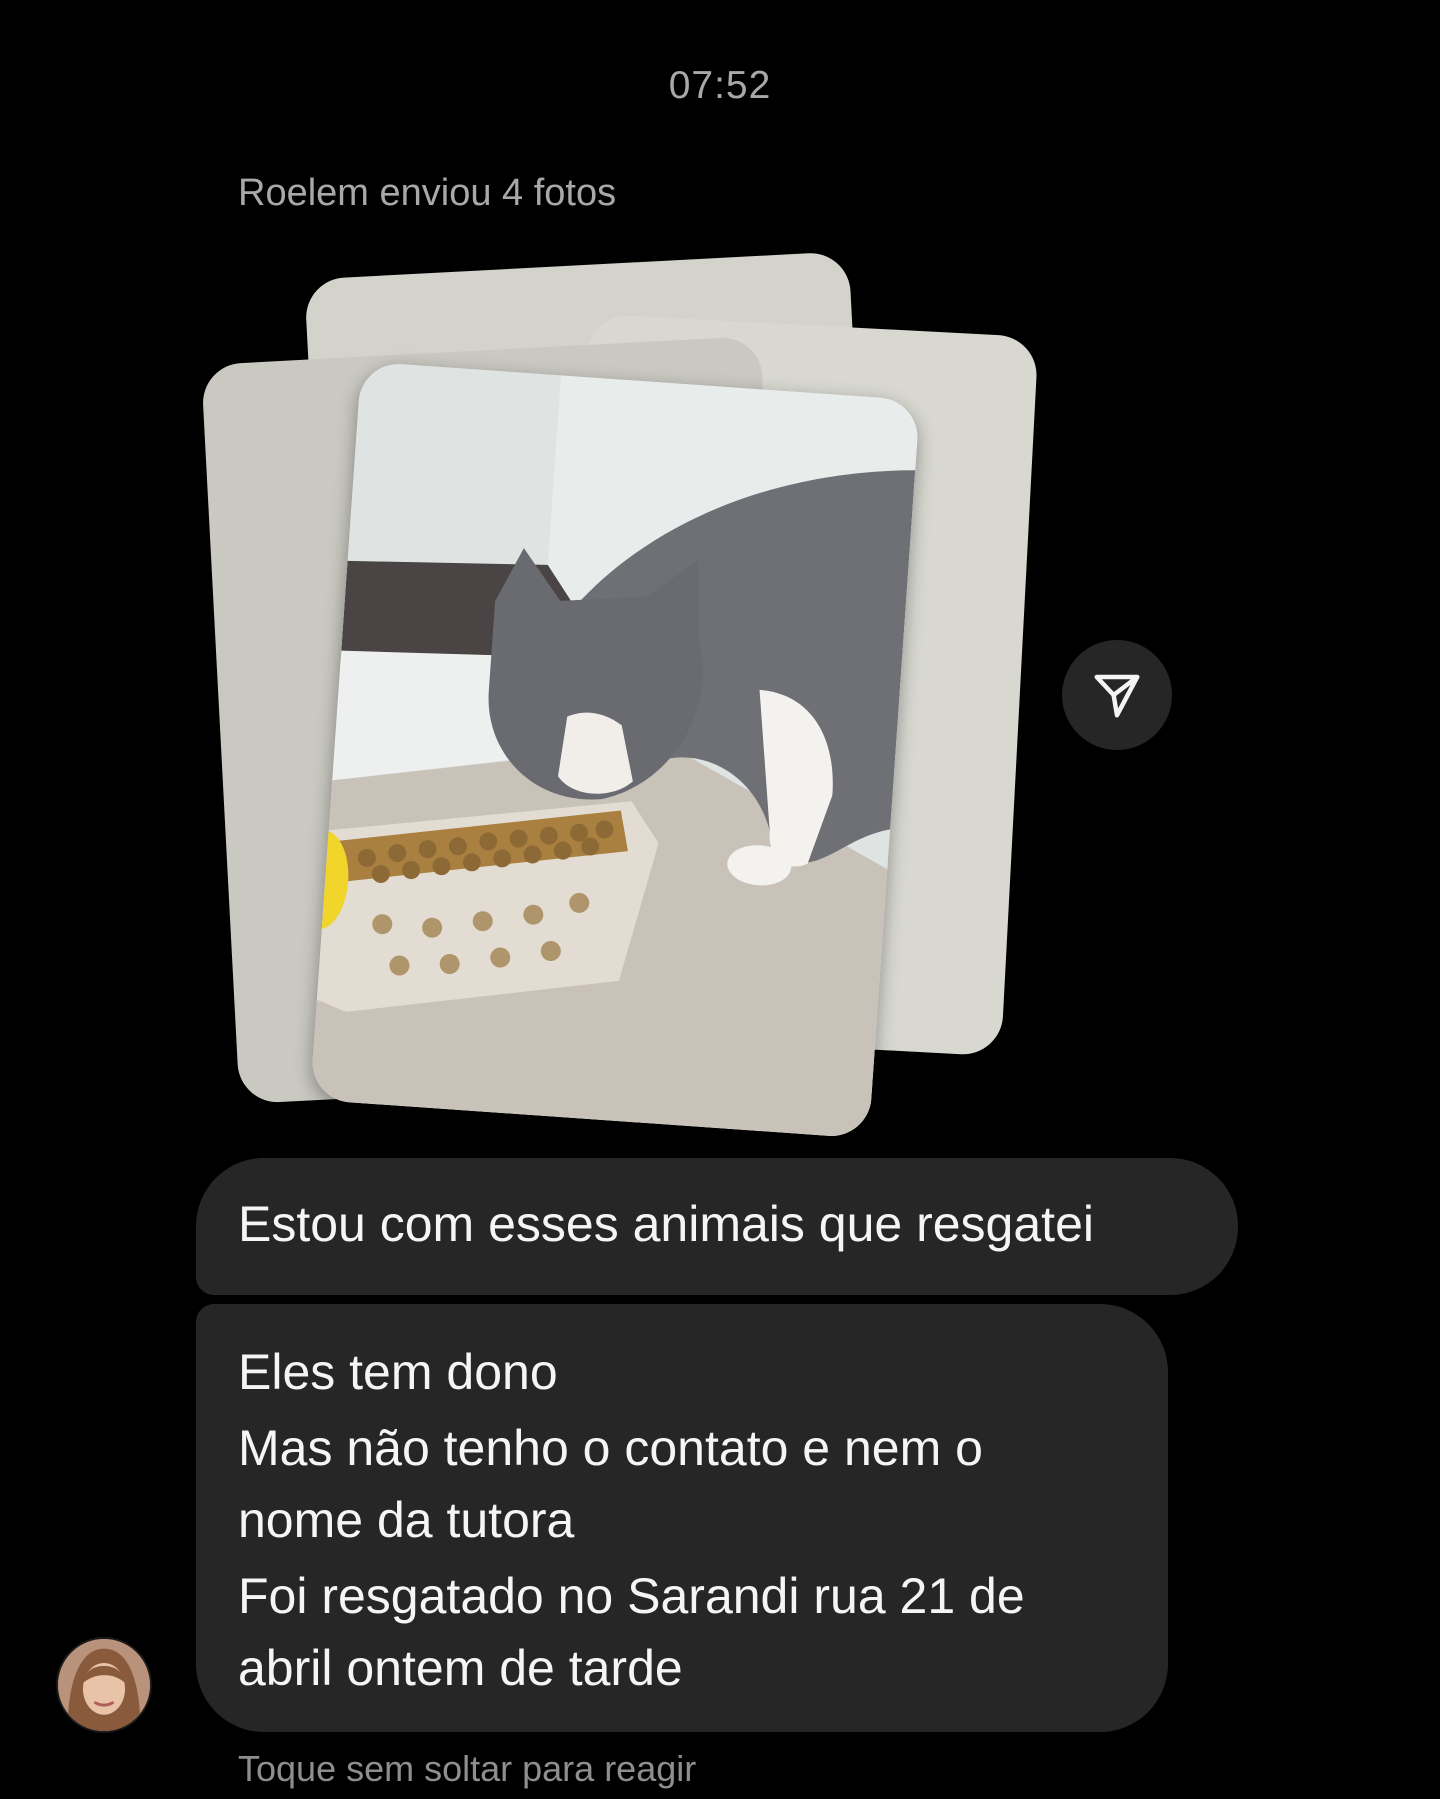 Image resolution: width=1440 pixels, height=1799 pixels. What do you see at coordinates (398, 1372) in the screenshot?
I see `message-line: Eles tem dono` at bounding box center [398, 1372].